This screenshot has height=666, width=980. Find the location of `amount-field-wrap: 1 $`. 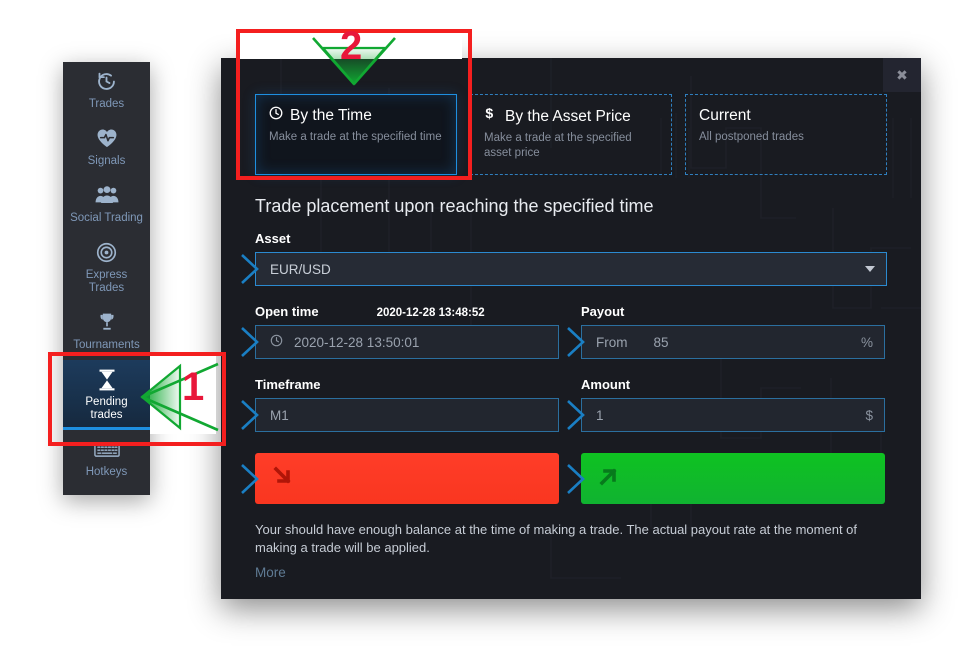

amount-field-wrap: 1 $ is located at coordinates (726, 415).